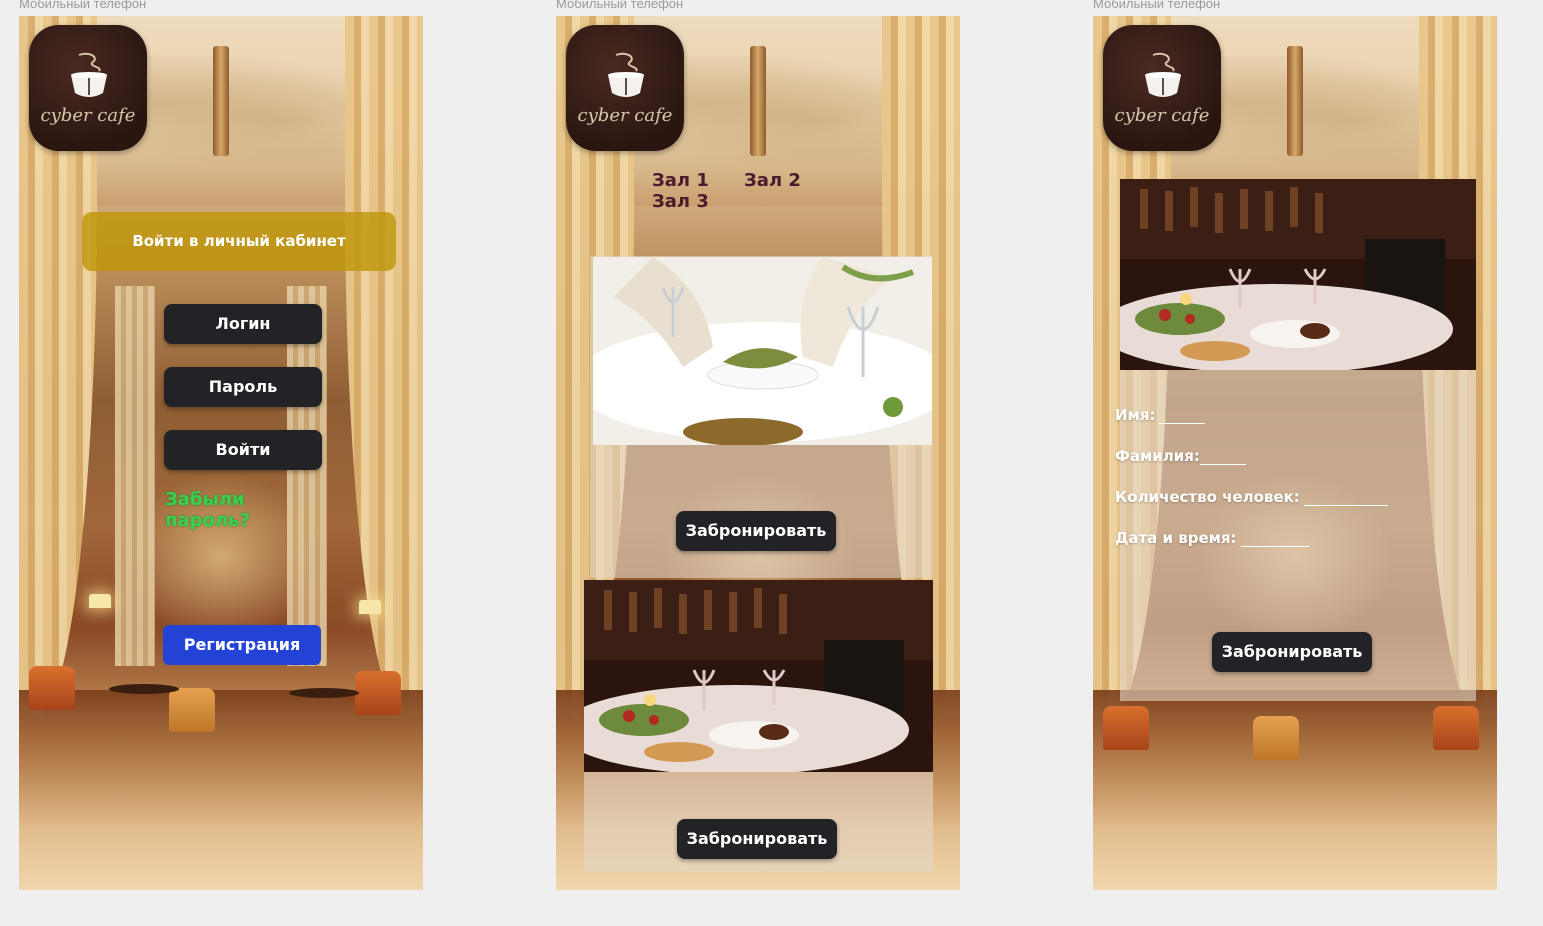 The height and width of the screenshot is (926, 1543). Describe the element at coordinates (1207, 497) in the screenshot. I see `guests-label: Количество человек:` at that location.